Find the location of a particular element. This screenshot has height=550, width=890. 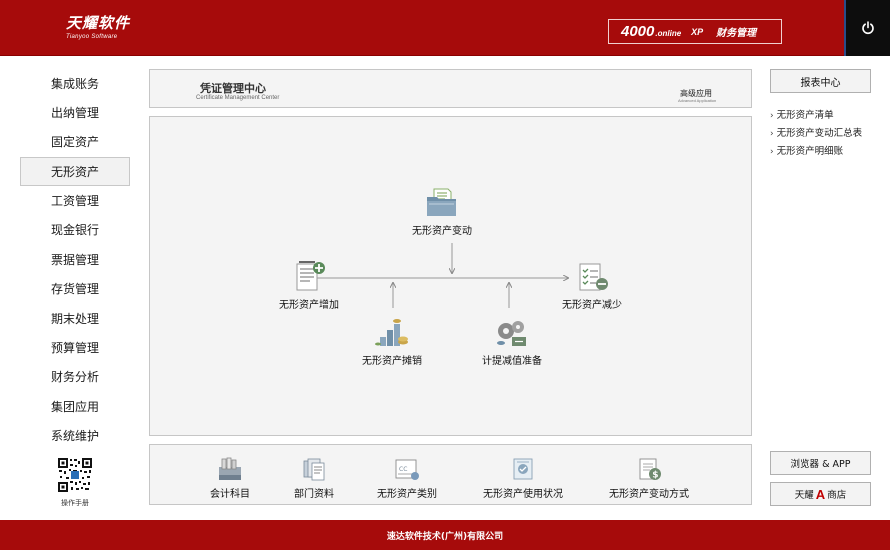

report-link-change-summary: › 无形资产变动汇总表 is located at coordinates (816, 132).